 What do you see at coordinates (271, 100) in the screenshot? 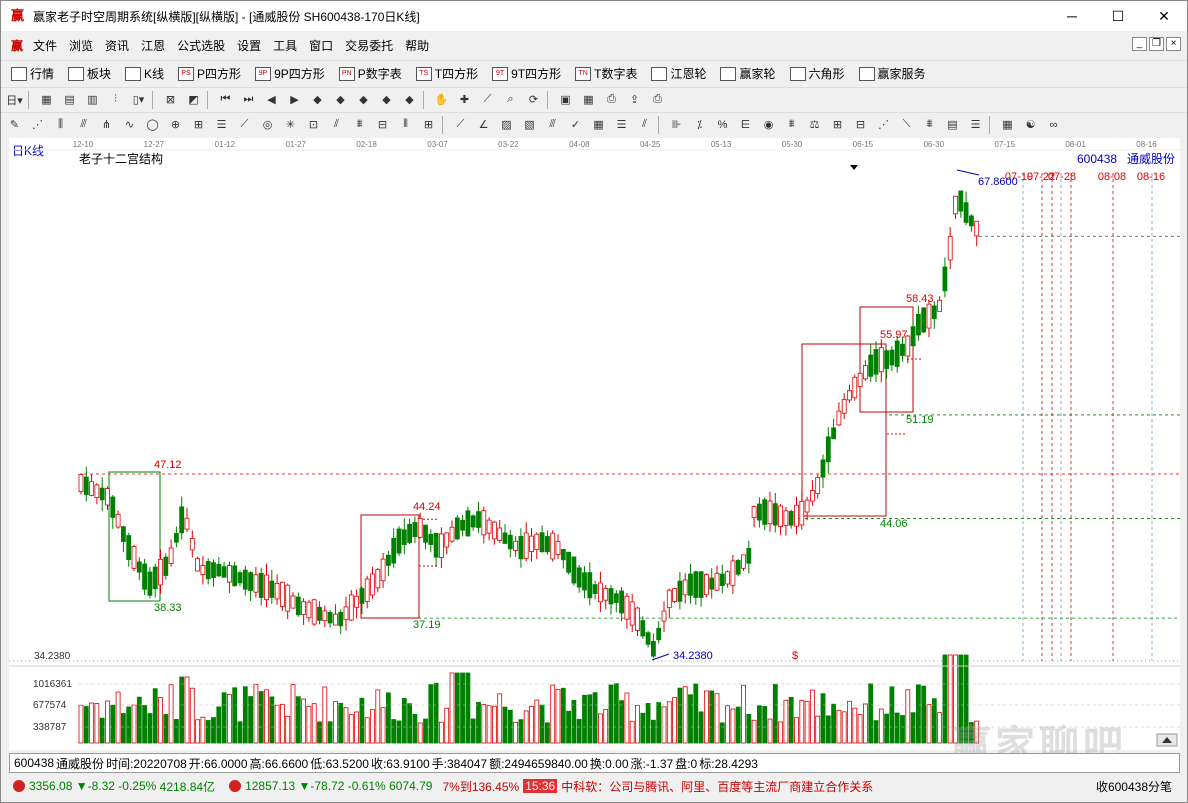
I see `prev-icon: ◀` at bounding box center [271, 100].